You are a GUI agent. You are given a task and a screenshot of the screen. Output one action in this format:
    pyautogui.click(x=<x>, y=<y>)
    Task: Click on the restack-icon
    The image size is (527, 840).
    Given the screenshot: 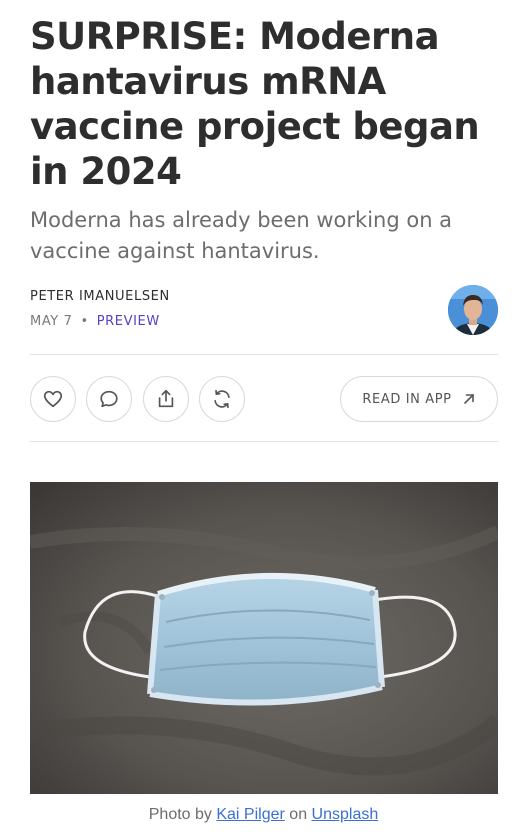 What is the action you would take?
    pyautogui.click(x=222, y=399)
    